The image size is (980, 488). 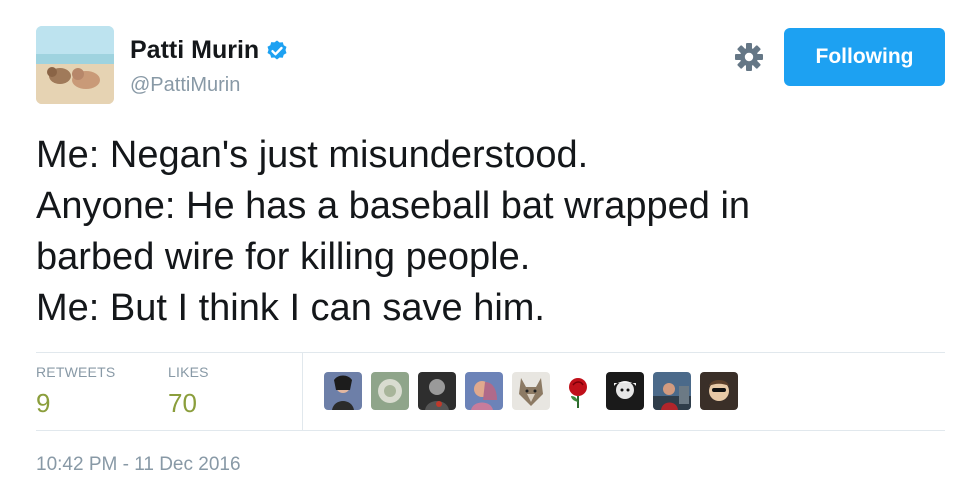 I want to click on author-avatar, so click(x=75, y=65).